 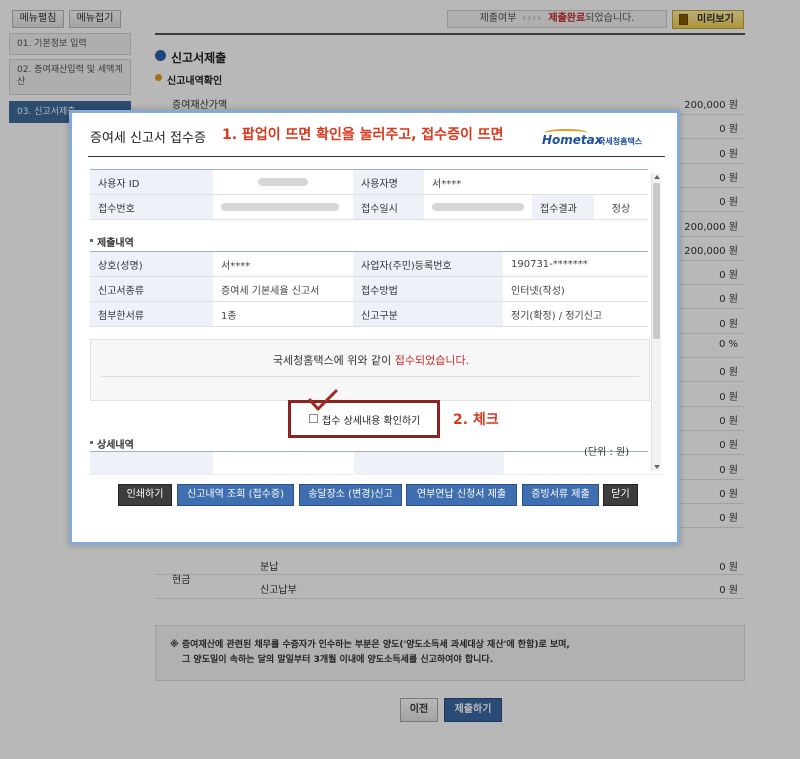 What do you see at coordinates (607, 452) in the screenshot?
I see `unit-label: (단위 : 원)` at bounding box center [607, 452].